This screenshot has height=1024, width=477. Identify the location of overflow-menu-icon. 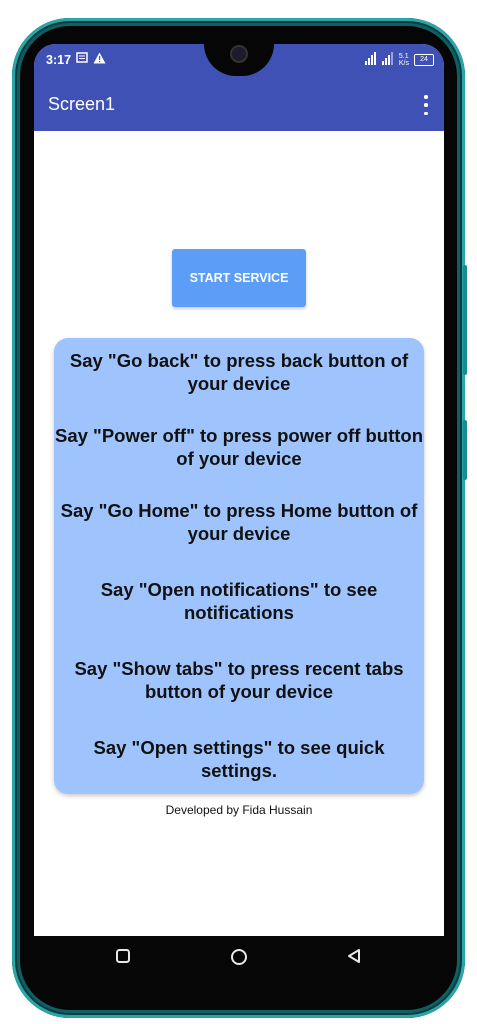
(426, 105).